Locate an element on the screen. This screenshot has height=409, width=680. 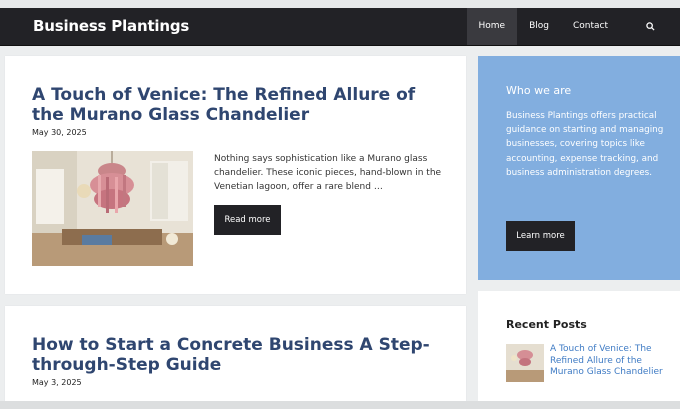
recent-post-thumbnail is located at coordinates (525, 363).